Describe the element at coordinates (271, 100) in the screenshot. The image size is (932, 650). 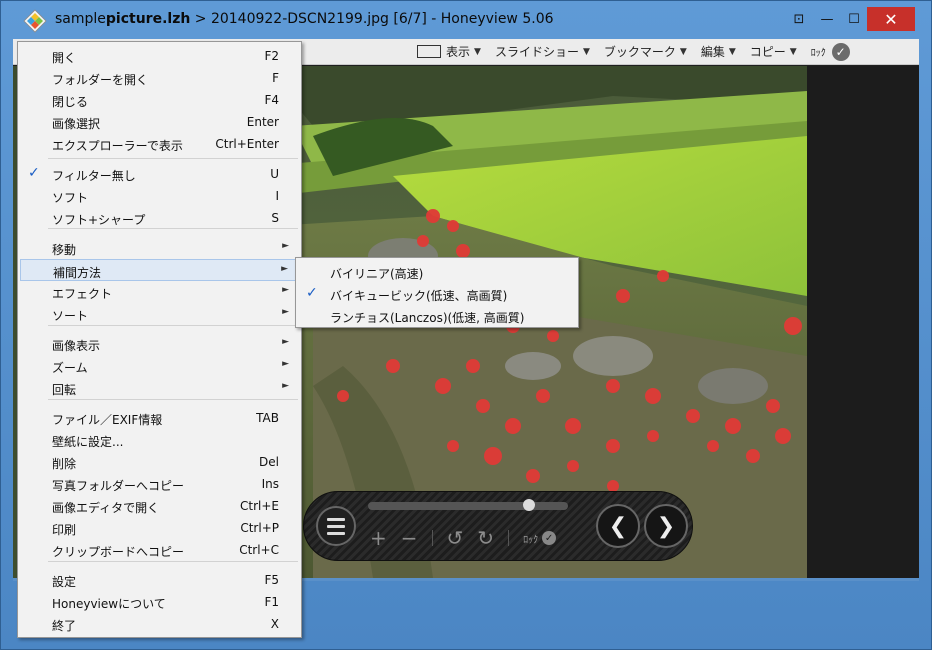
I see `menu-item-shortcut: F4` at that location.